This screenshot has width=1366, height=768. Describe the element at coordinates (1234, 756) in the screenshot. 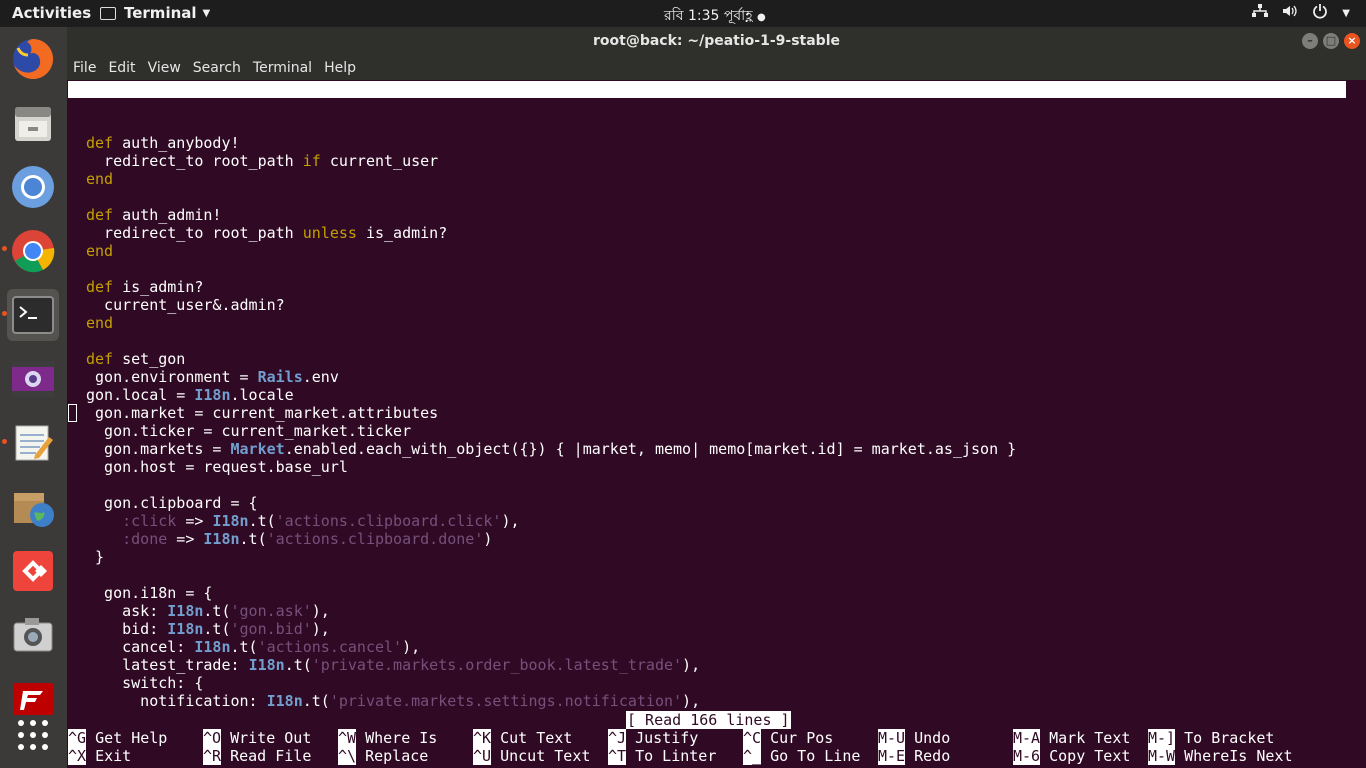

I see `shortcut-label: WhereIs Next` at that location.